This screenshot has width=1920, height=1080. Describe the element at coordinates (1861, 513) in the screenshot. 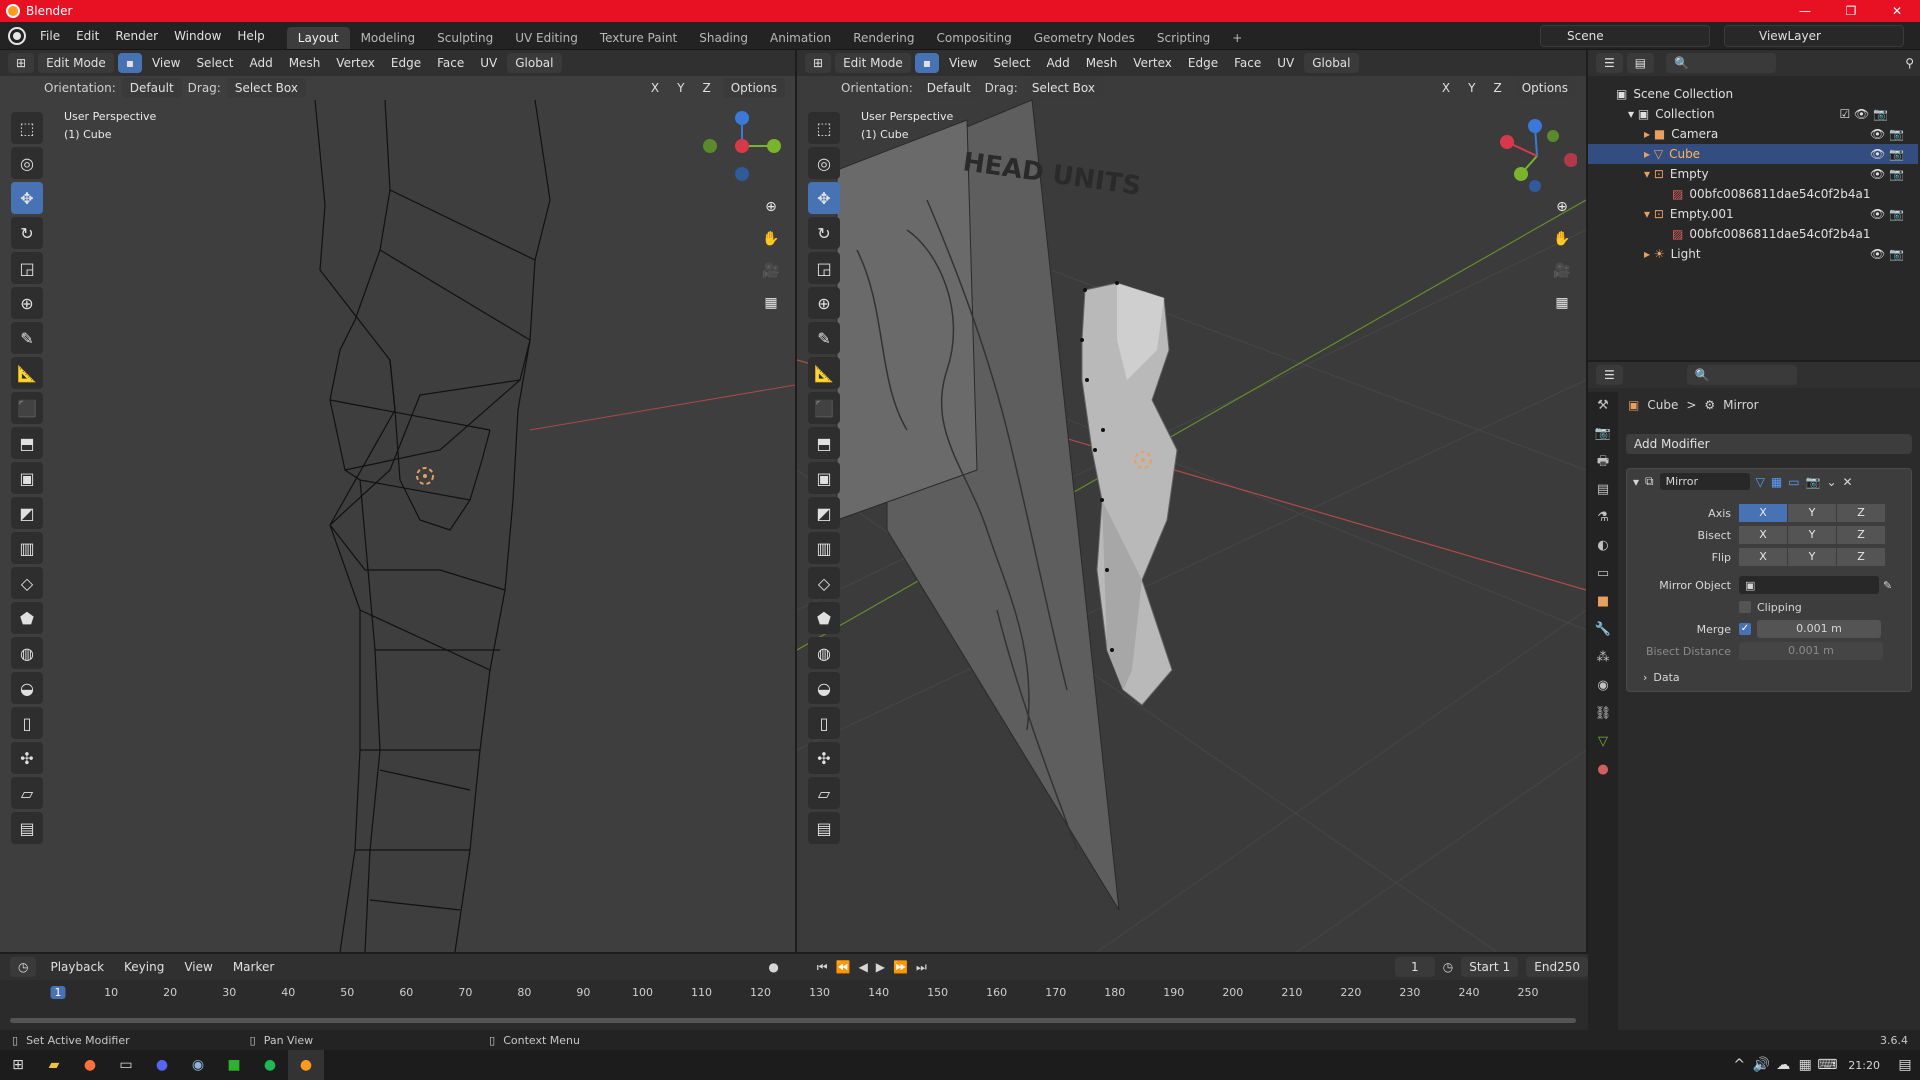

I see `axis-z-toggle: Z` at that location.